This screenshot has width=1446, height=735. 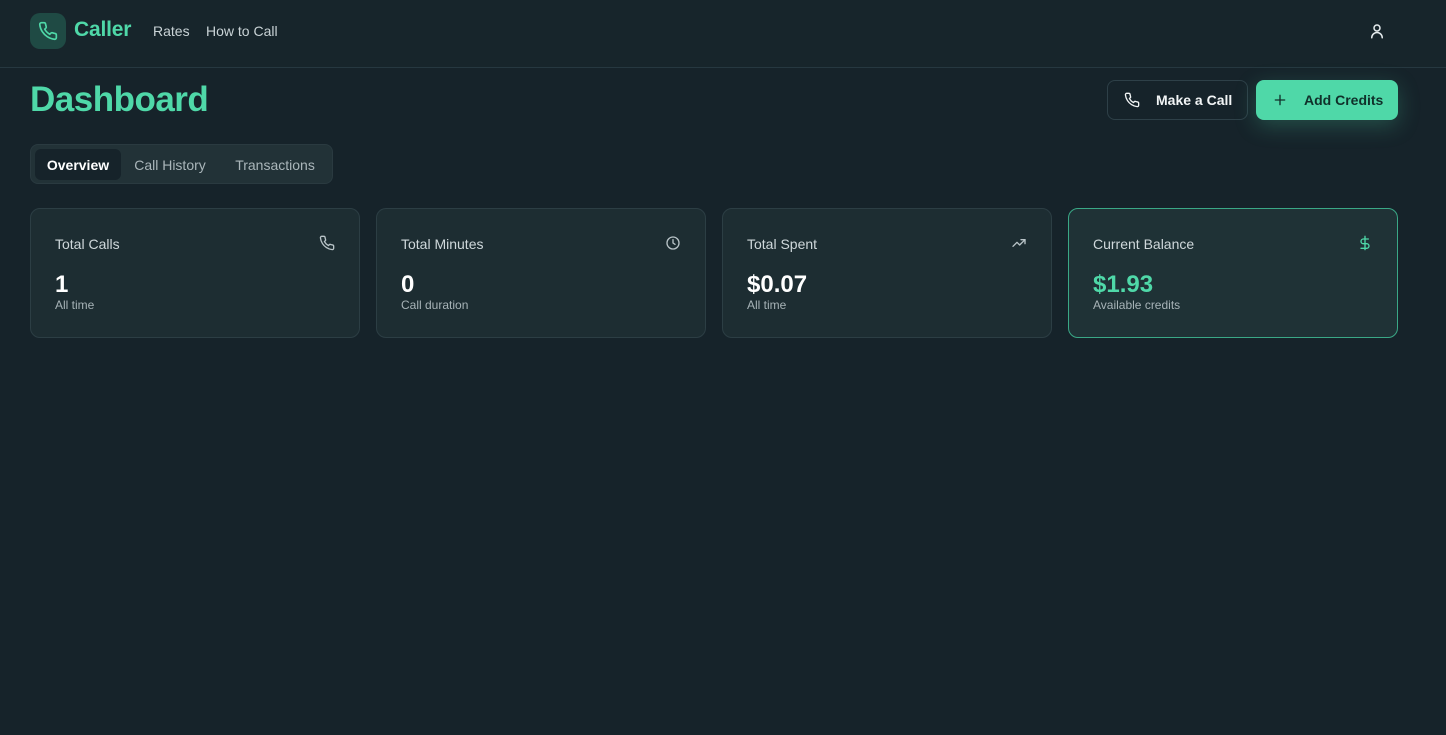 I want to click on add-credits-button: Add Credits, so click(x=1327, y=100).